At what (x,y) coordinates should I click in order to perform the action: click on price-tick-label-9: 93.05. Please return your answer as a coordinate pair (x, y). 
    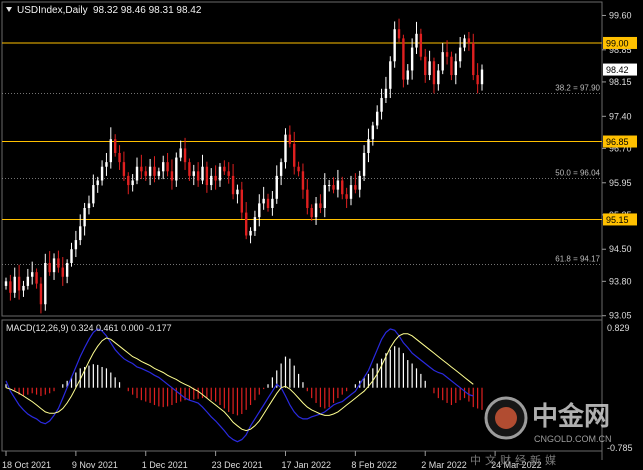
    Looking at the image, I should click on (620, 316).